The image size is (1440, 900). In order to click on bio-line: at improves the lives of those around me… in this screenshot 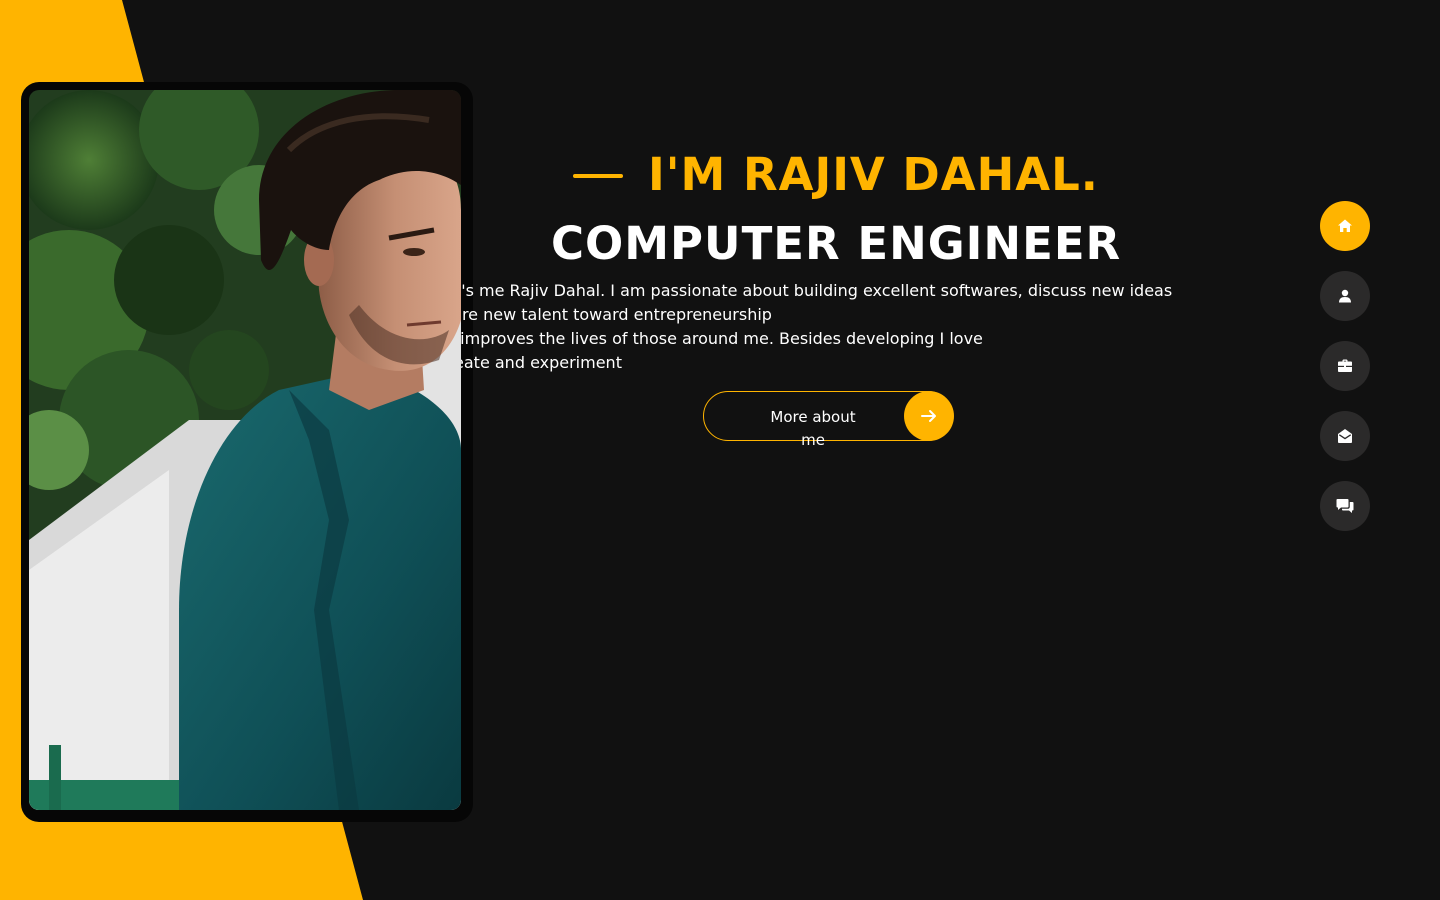, I will do `click(722, 338)`.